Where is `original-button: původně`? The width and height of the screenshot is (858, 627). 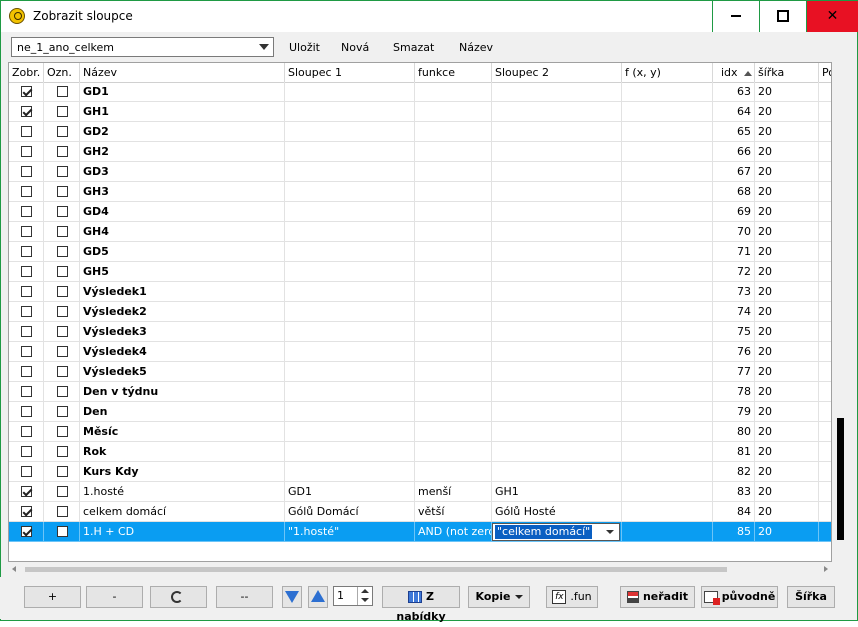
original-button: původně is located at coordinates (739, 597).